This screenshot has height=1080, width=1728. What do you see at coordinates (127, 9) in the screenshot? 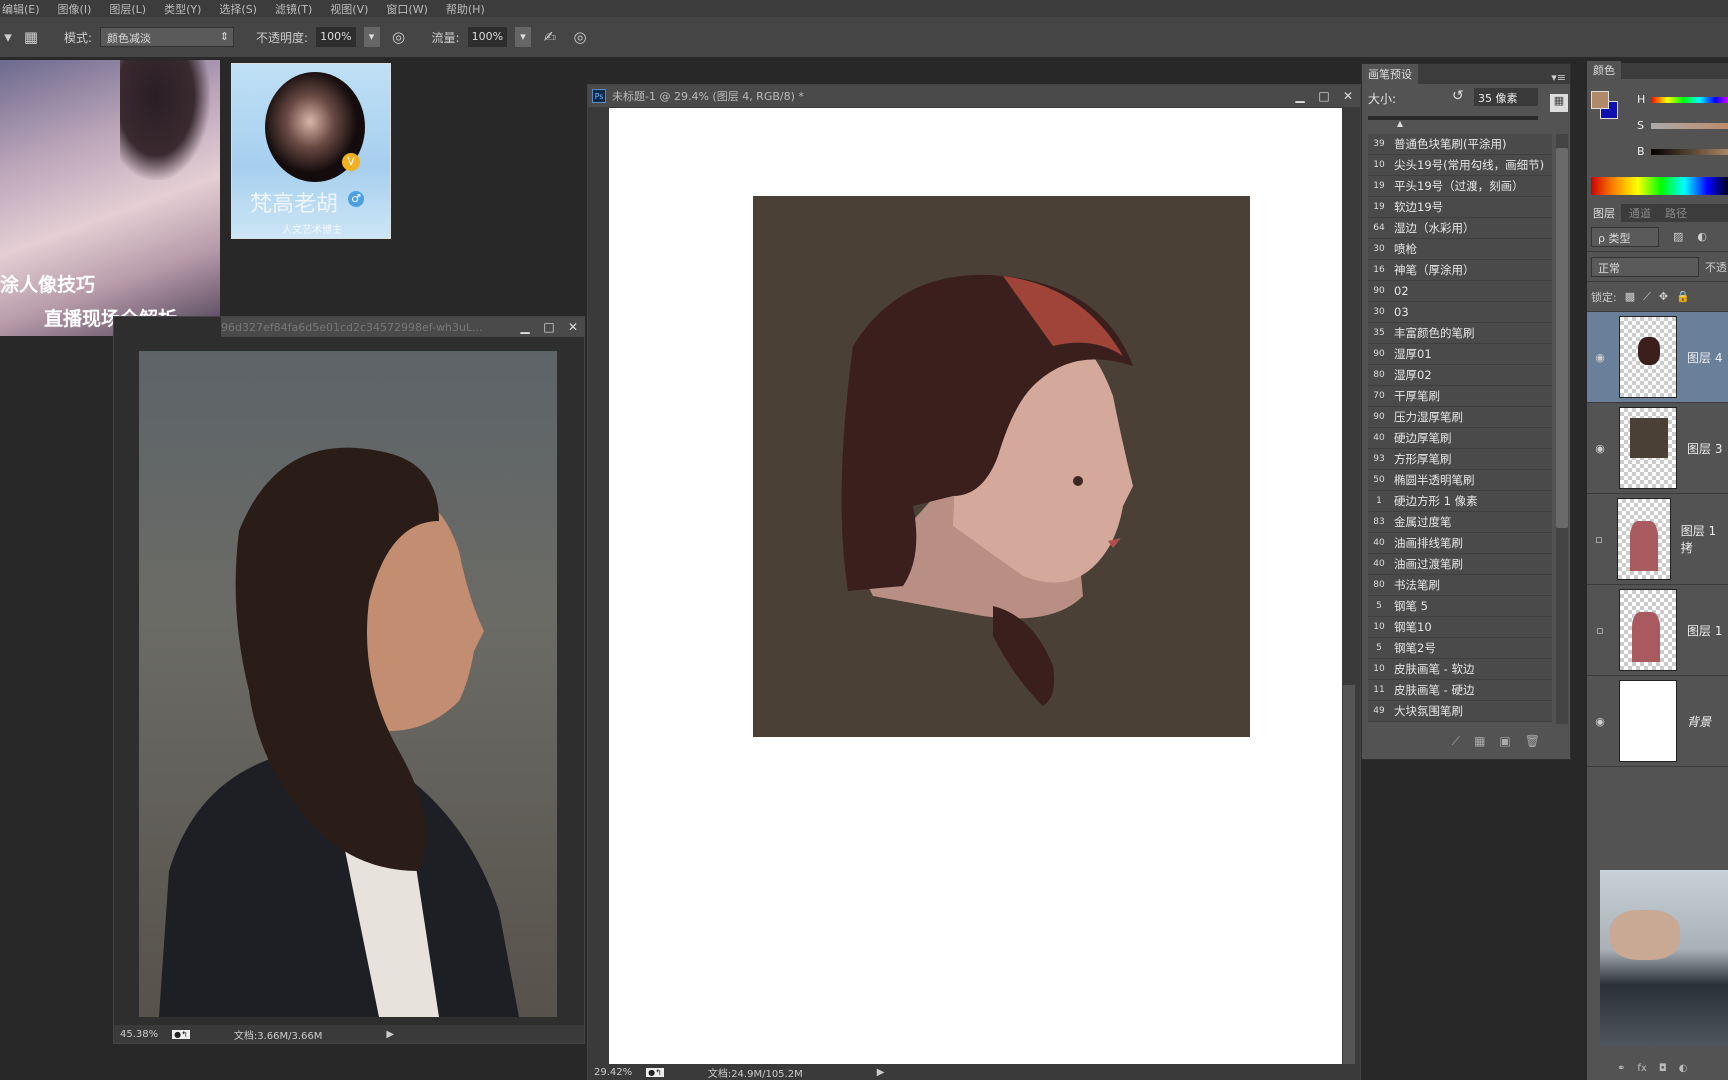
I see `menu-layer: 图层(L)` at bounding box center [127, 9].